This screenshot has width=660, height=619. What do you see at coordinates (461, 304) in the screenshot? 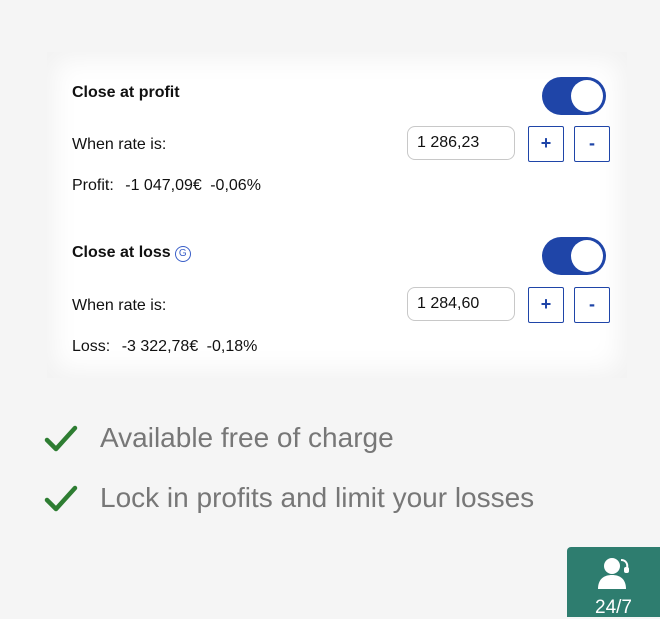
I see `loss-rate-input` at bounding box center [461, 304].